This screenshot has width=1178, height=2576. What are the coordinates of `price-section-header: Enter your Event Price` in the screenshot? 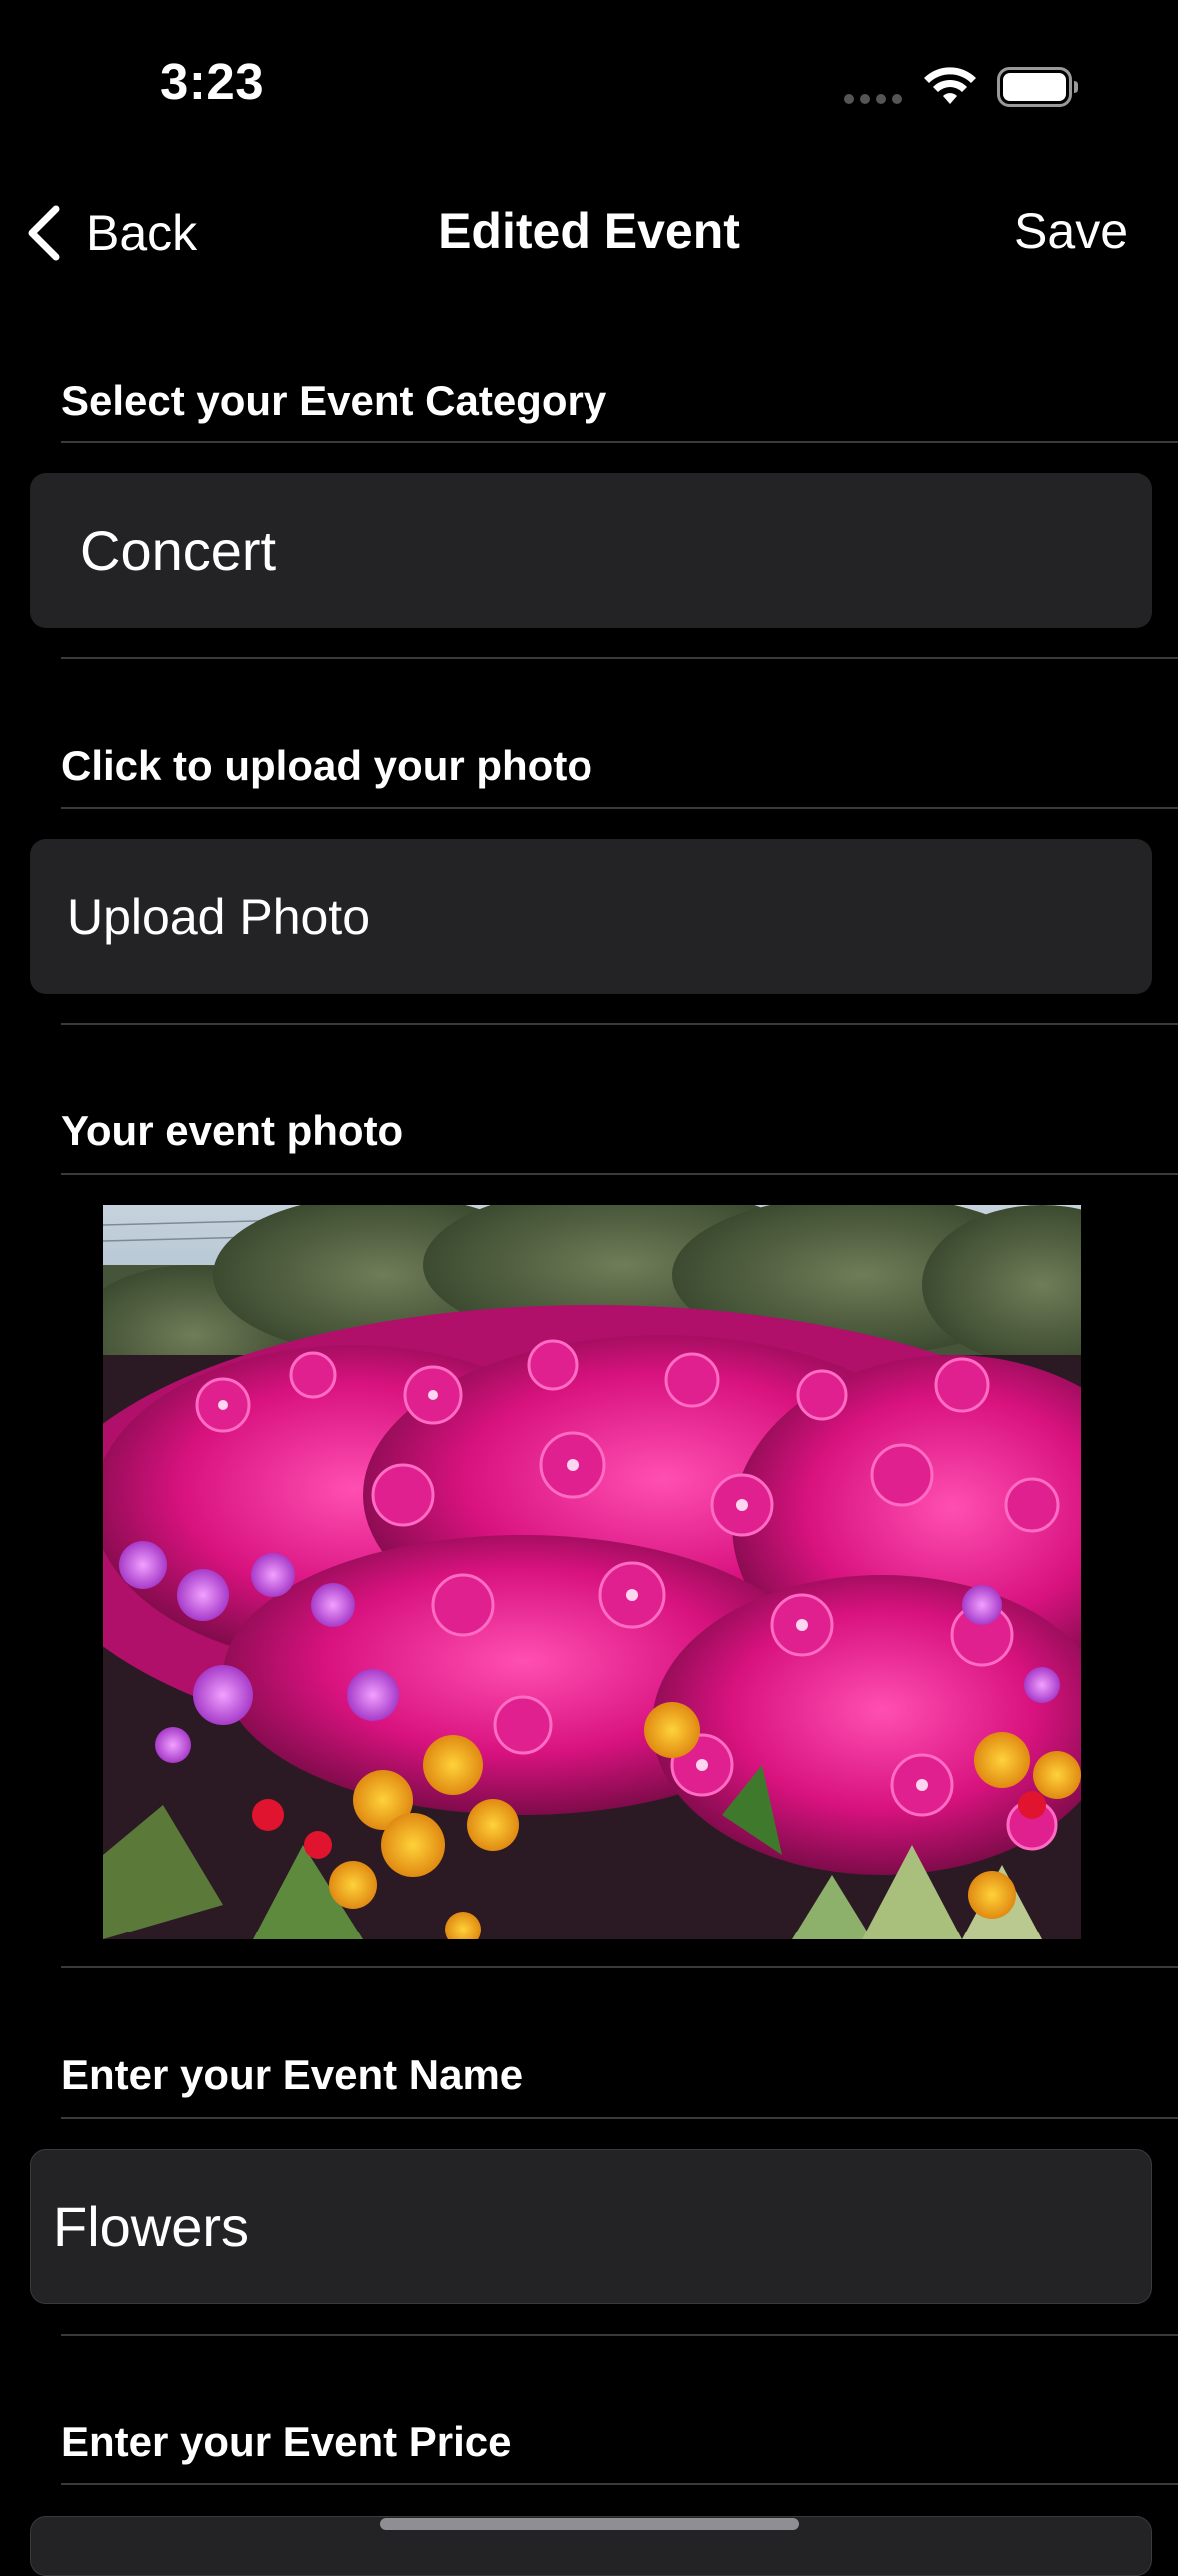 It's located at (286, 2441).